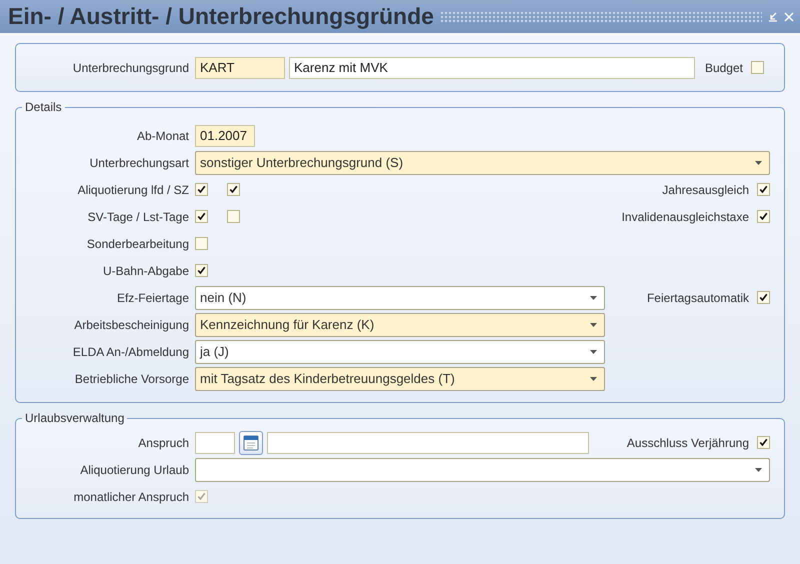 The height and width of the screenshot is (564, 800). I want to click on checkbox-label: Invalidenausgleichstaxe, so click(685, 217).